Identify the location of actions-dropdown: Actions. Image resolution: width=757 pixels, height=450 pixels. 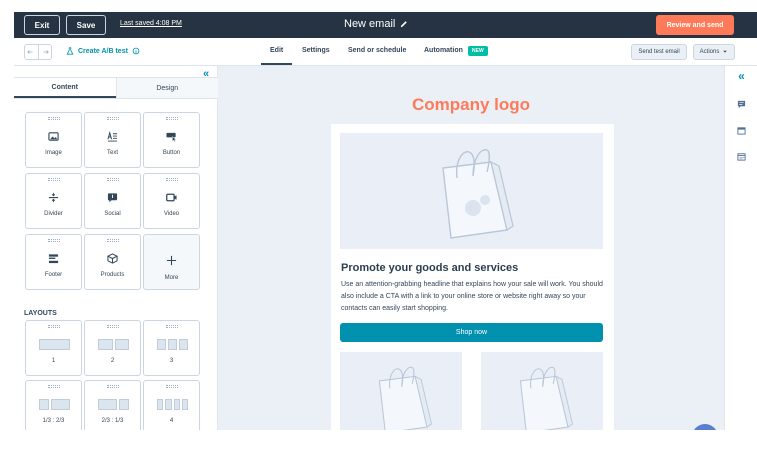
(714, 52).